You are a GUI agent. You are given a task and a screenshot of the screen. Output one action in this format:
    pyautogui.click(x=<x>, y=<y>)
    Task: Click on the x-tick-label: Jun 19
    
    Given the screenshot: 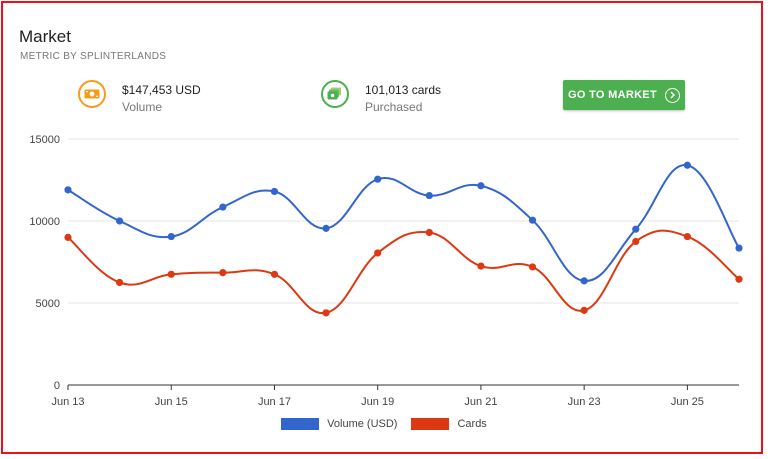 What is the action you would take?
    pyautogui.click(x=377, y=402)
    